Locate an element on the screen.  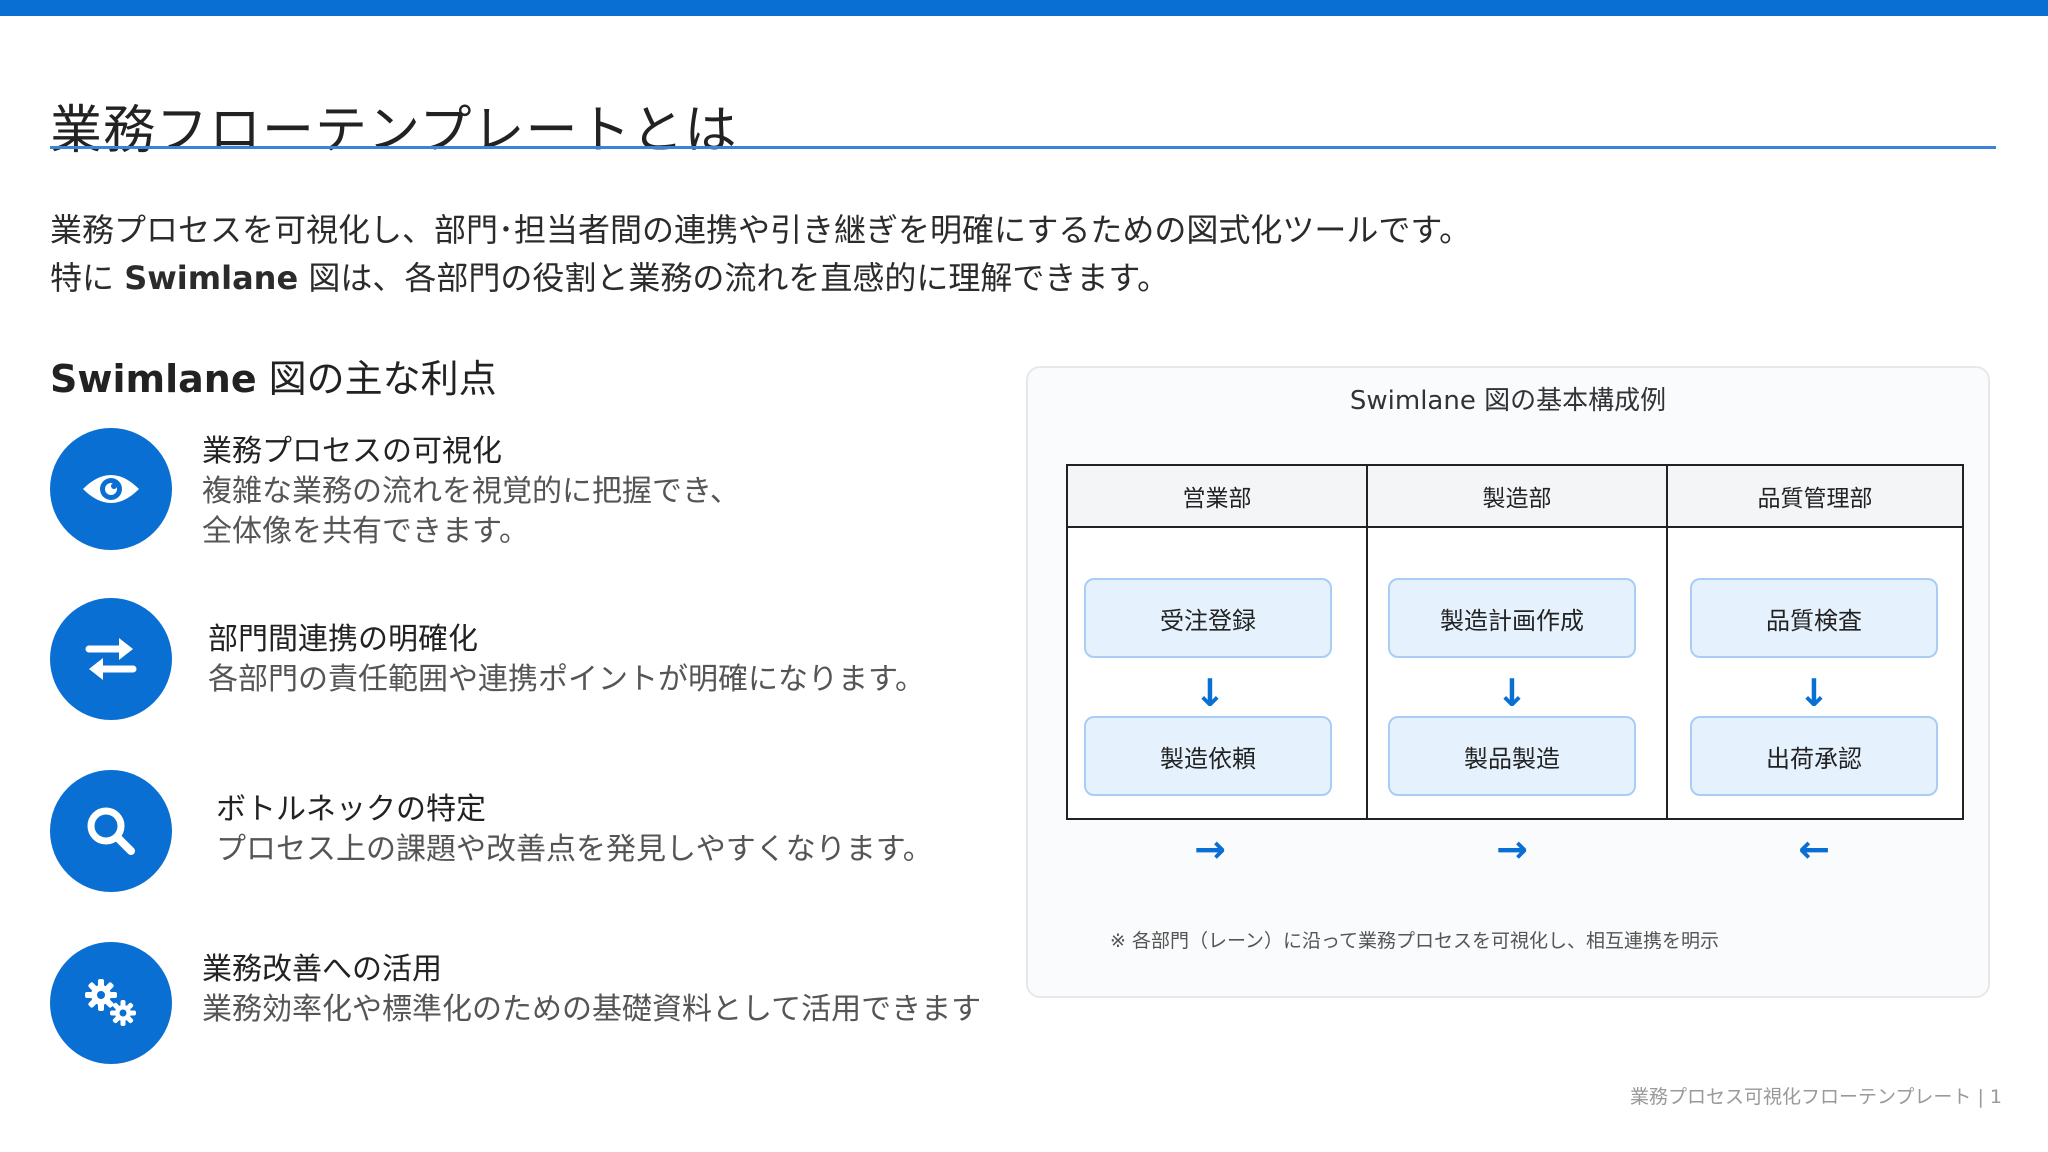
page-footer: 業務プロセス可視化フローテンプレート | 1 is located at coordinates (1816, 1095).